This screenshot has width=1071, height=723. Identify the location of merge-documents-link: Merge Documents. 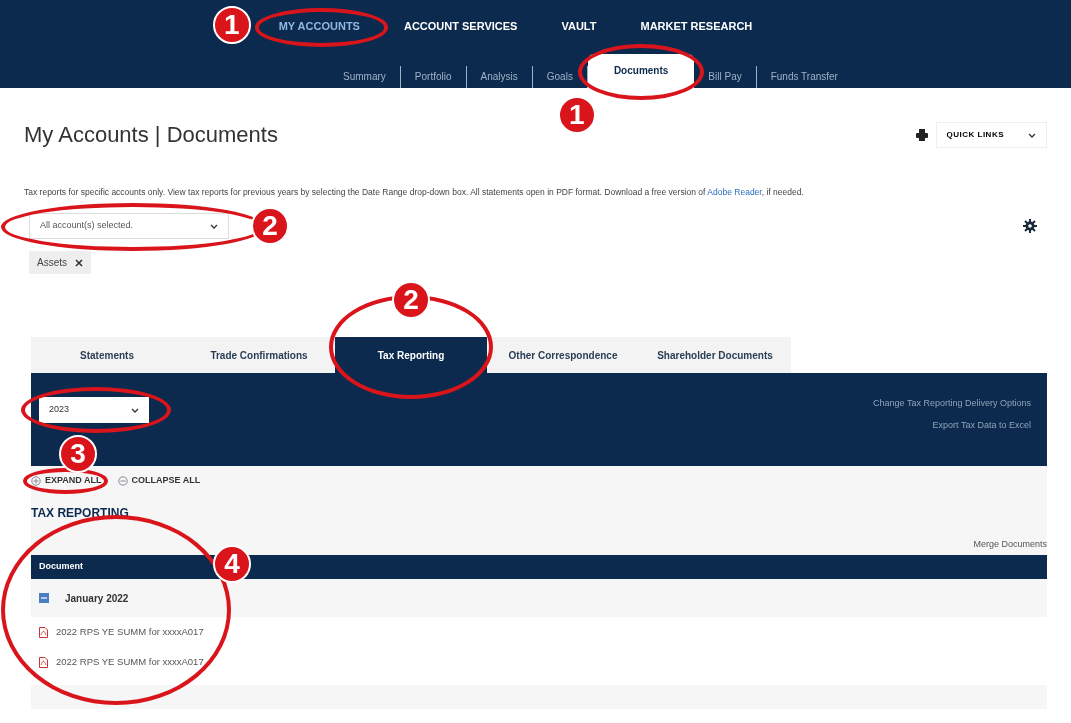
(1010, 544).